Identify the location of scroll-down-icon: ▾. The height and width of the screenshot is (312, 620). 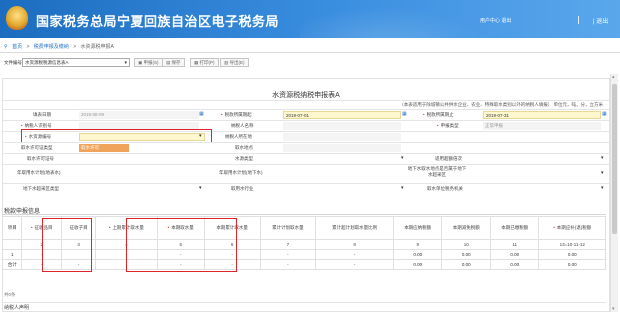
(613, 309).